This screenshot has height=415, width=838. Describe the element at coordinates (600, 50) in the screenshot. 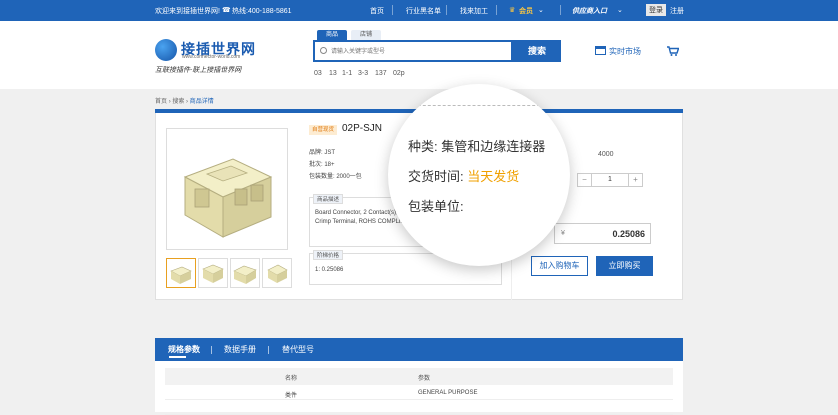

I see `market-icon` at that location.